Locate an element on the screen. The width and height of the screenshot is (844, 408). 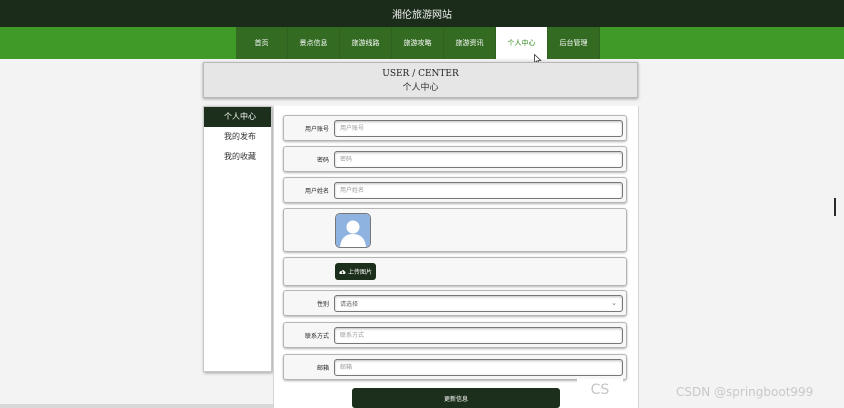
upload-button-label: 上传图片 is located at coordinates (359, 272).